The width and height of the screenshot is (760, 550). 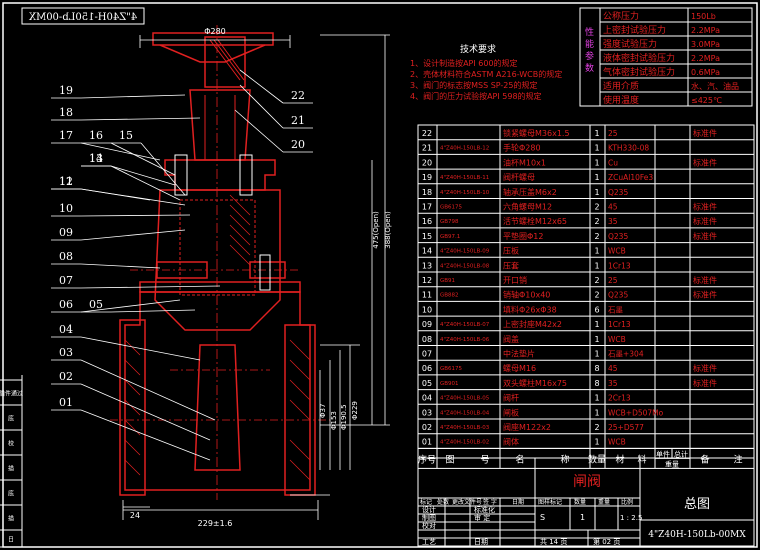 I want to click on bom-material: WCB+D507Mo, so click(x=636, y=412).